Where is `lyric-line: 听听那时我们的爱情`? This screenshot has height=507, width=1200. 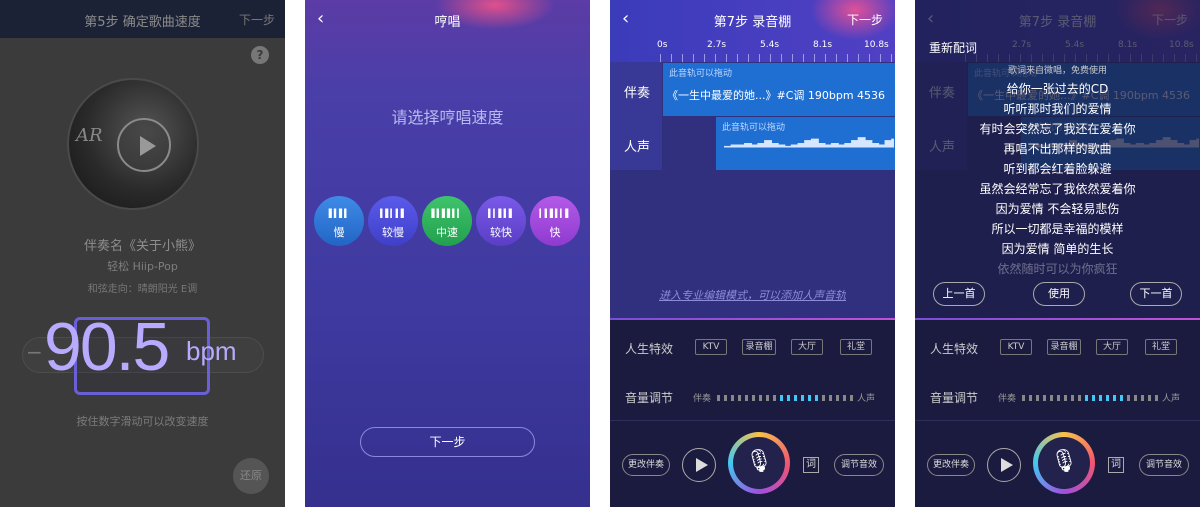 lyric-line: 听听那时我们的爱情 is located at coordinates (1057, 109).